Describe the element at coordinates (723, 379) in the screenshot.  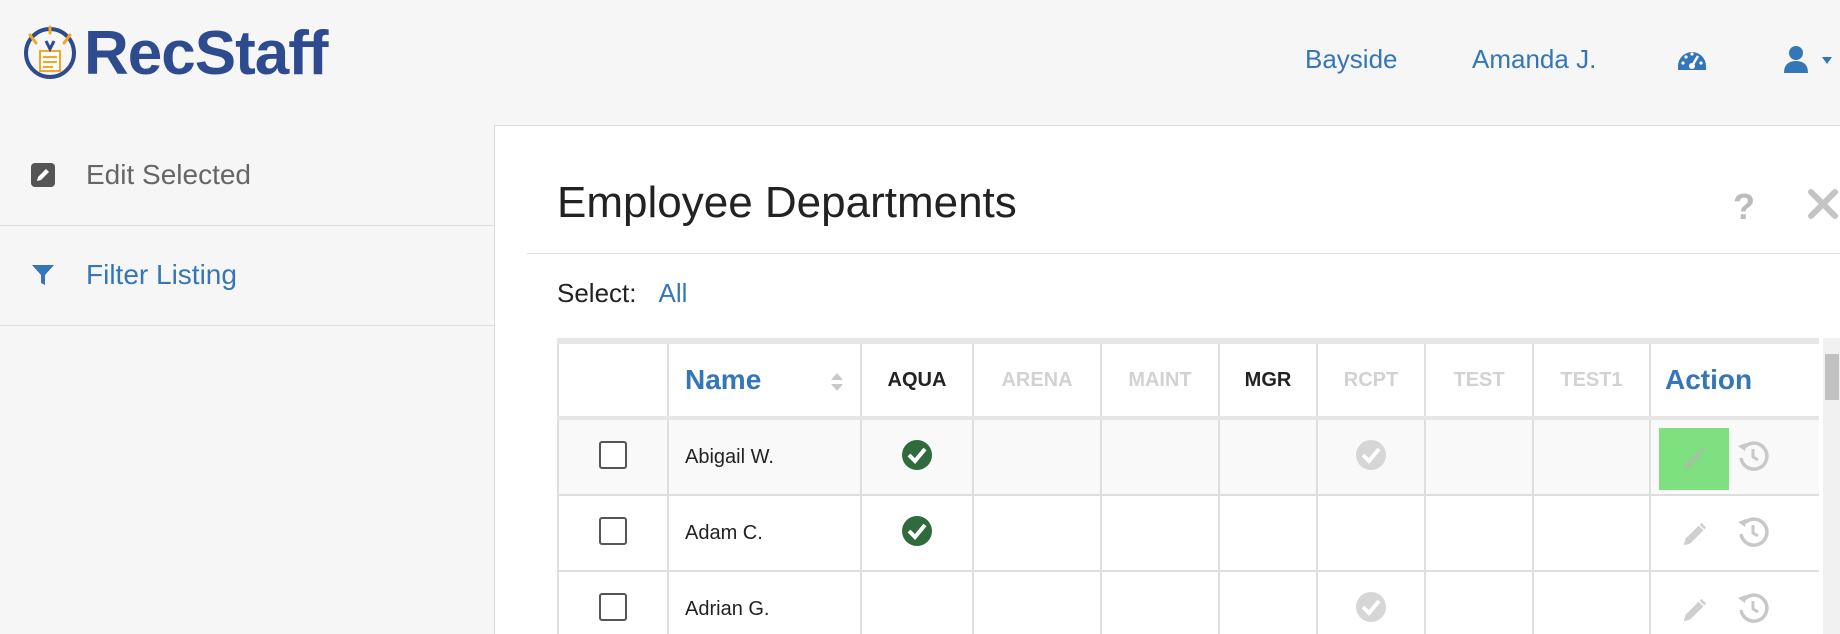
I see `name-header-label: Name` at that location.